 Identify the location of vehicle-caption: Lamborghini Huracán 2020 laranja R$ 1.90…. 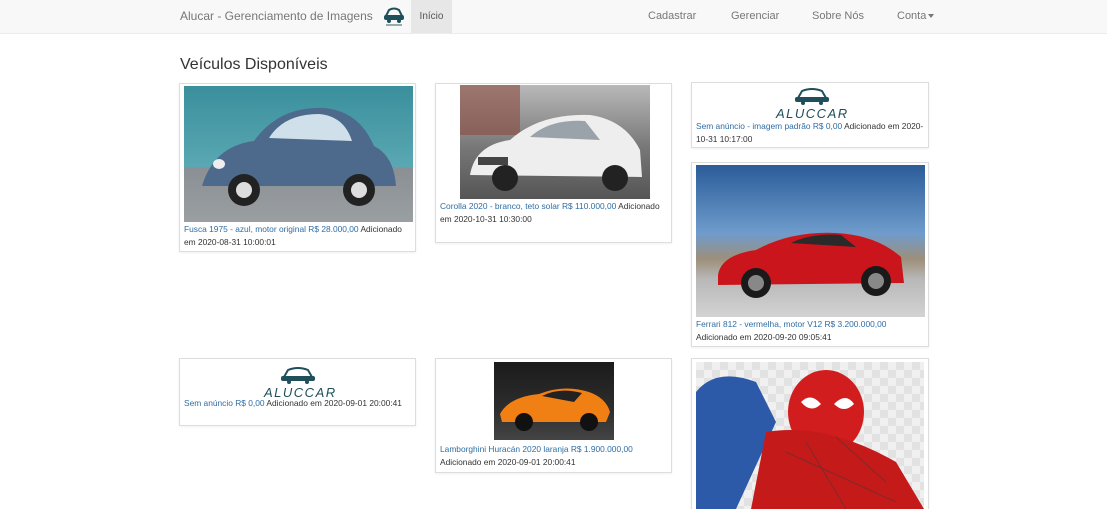
(554, 455).